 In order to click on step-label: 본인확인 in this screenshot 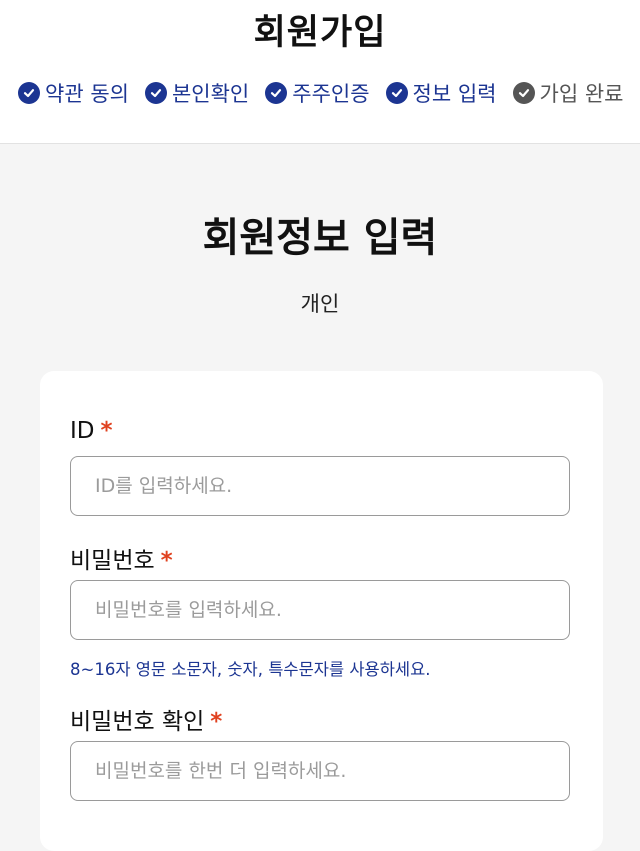, I will do `click(210, 94)`.